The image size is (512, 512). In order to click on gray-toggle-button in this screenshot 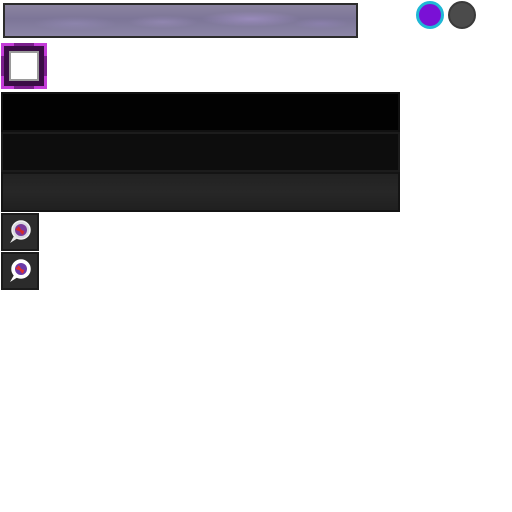, I will do `click(462, 15)`.